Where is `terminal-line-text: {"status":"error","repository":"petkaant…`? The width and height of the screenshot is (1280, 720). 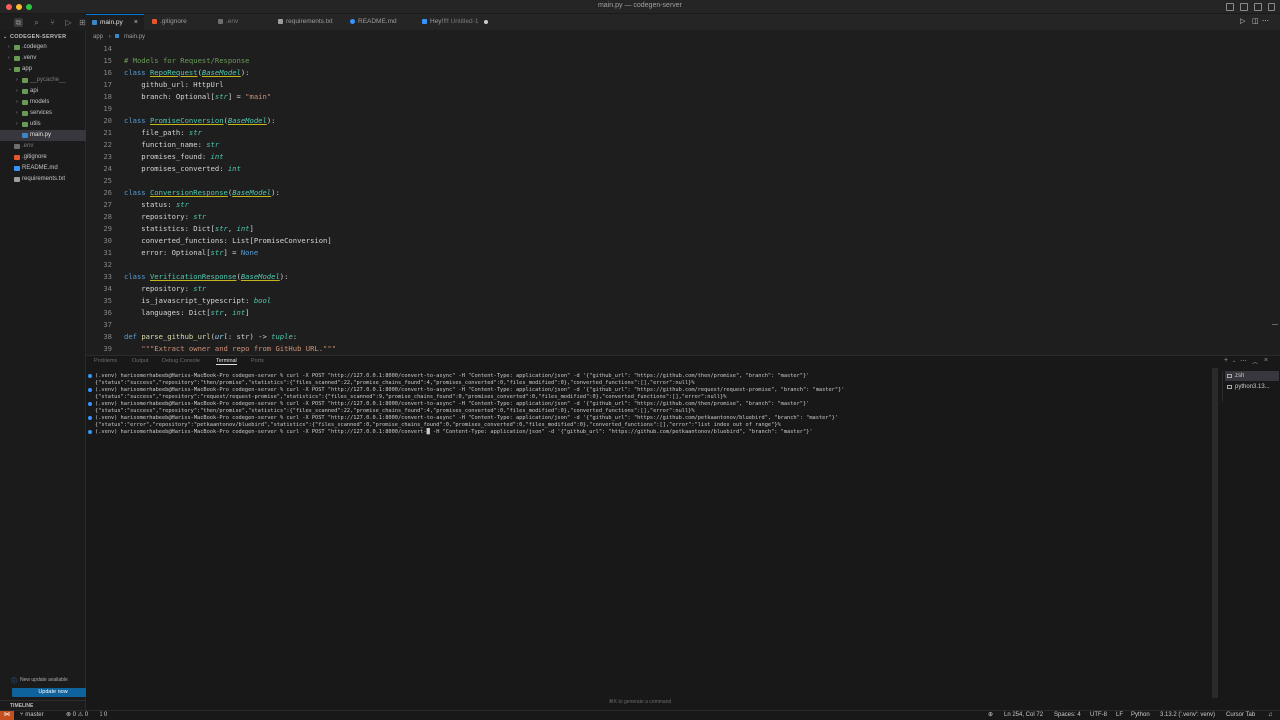 terminal-line-text: {"status":"error","repository":"petkaant… is located at coordinates (438, 425).